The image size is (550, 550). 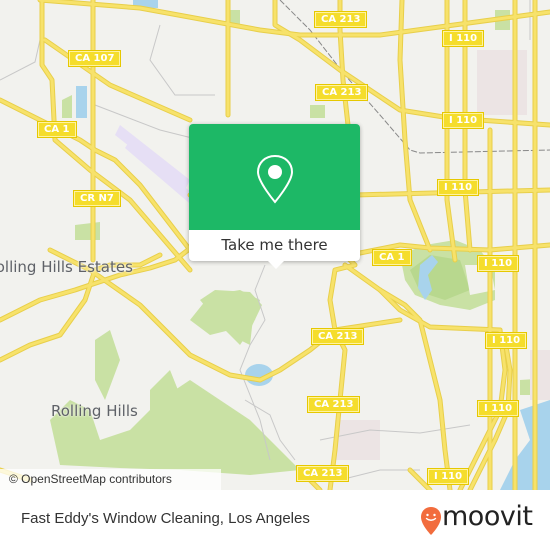 What do you see at coordinates (94, 411) in the screenshot?
I see `place-label-rolling-hills: Rolling Hills` at bounding box center [94, 411].